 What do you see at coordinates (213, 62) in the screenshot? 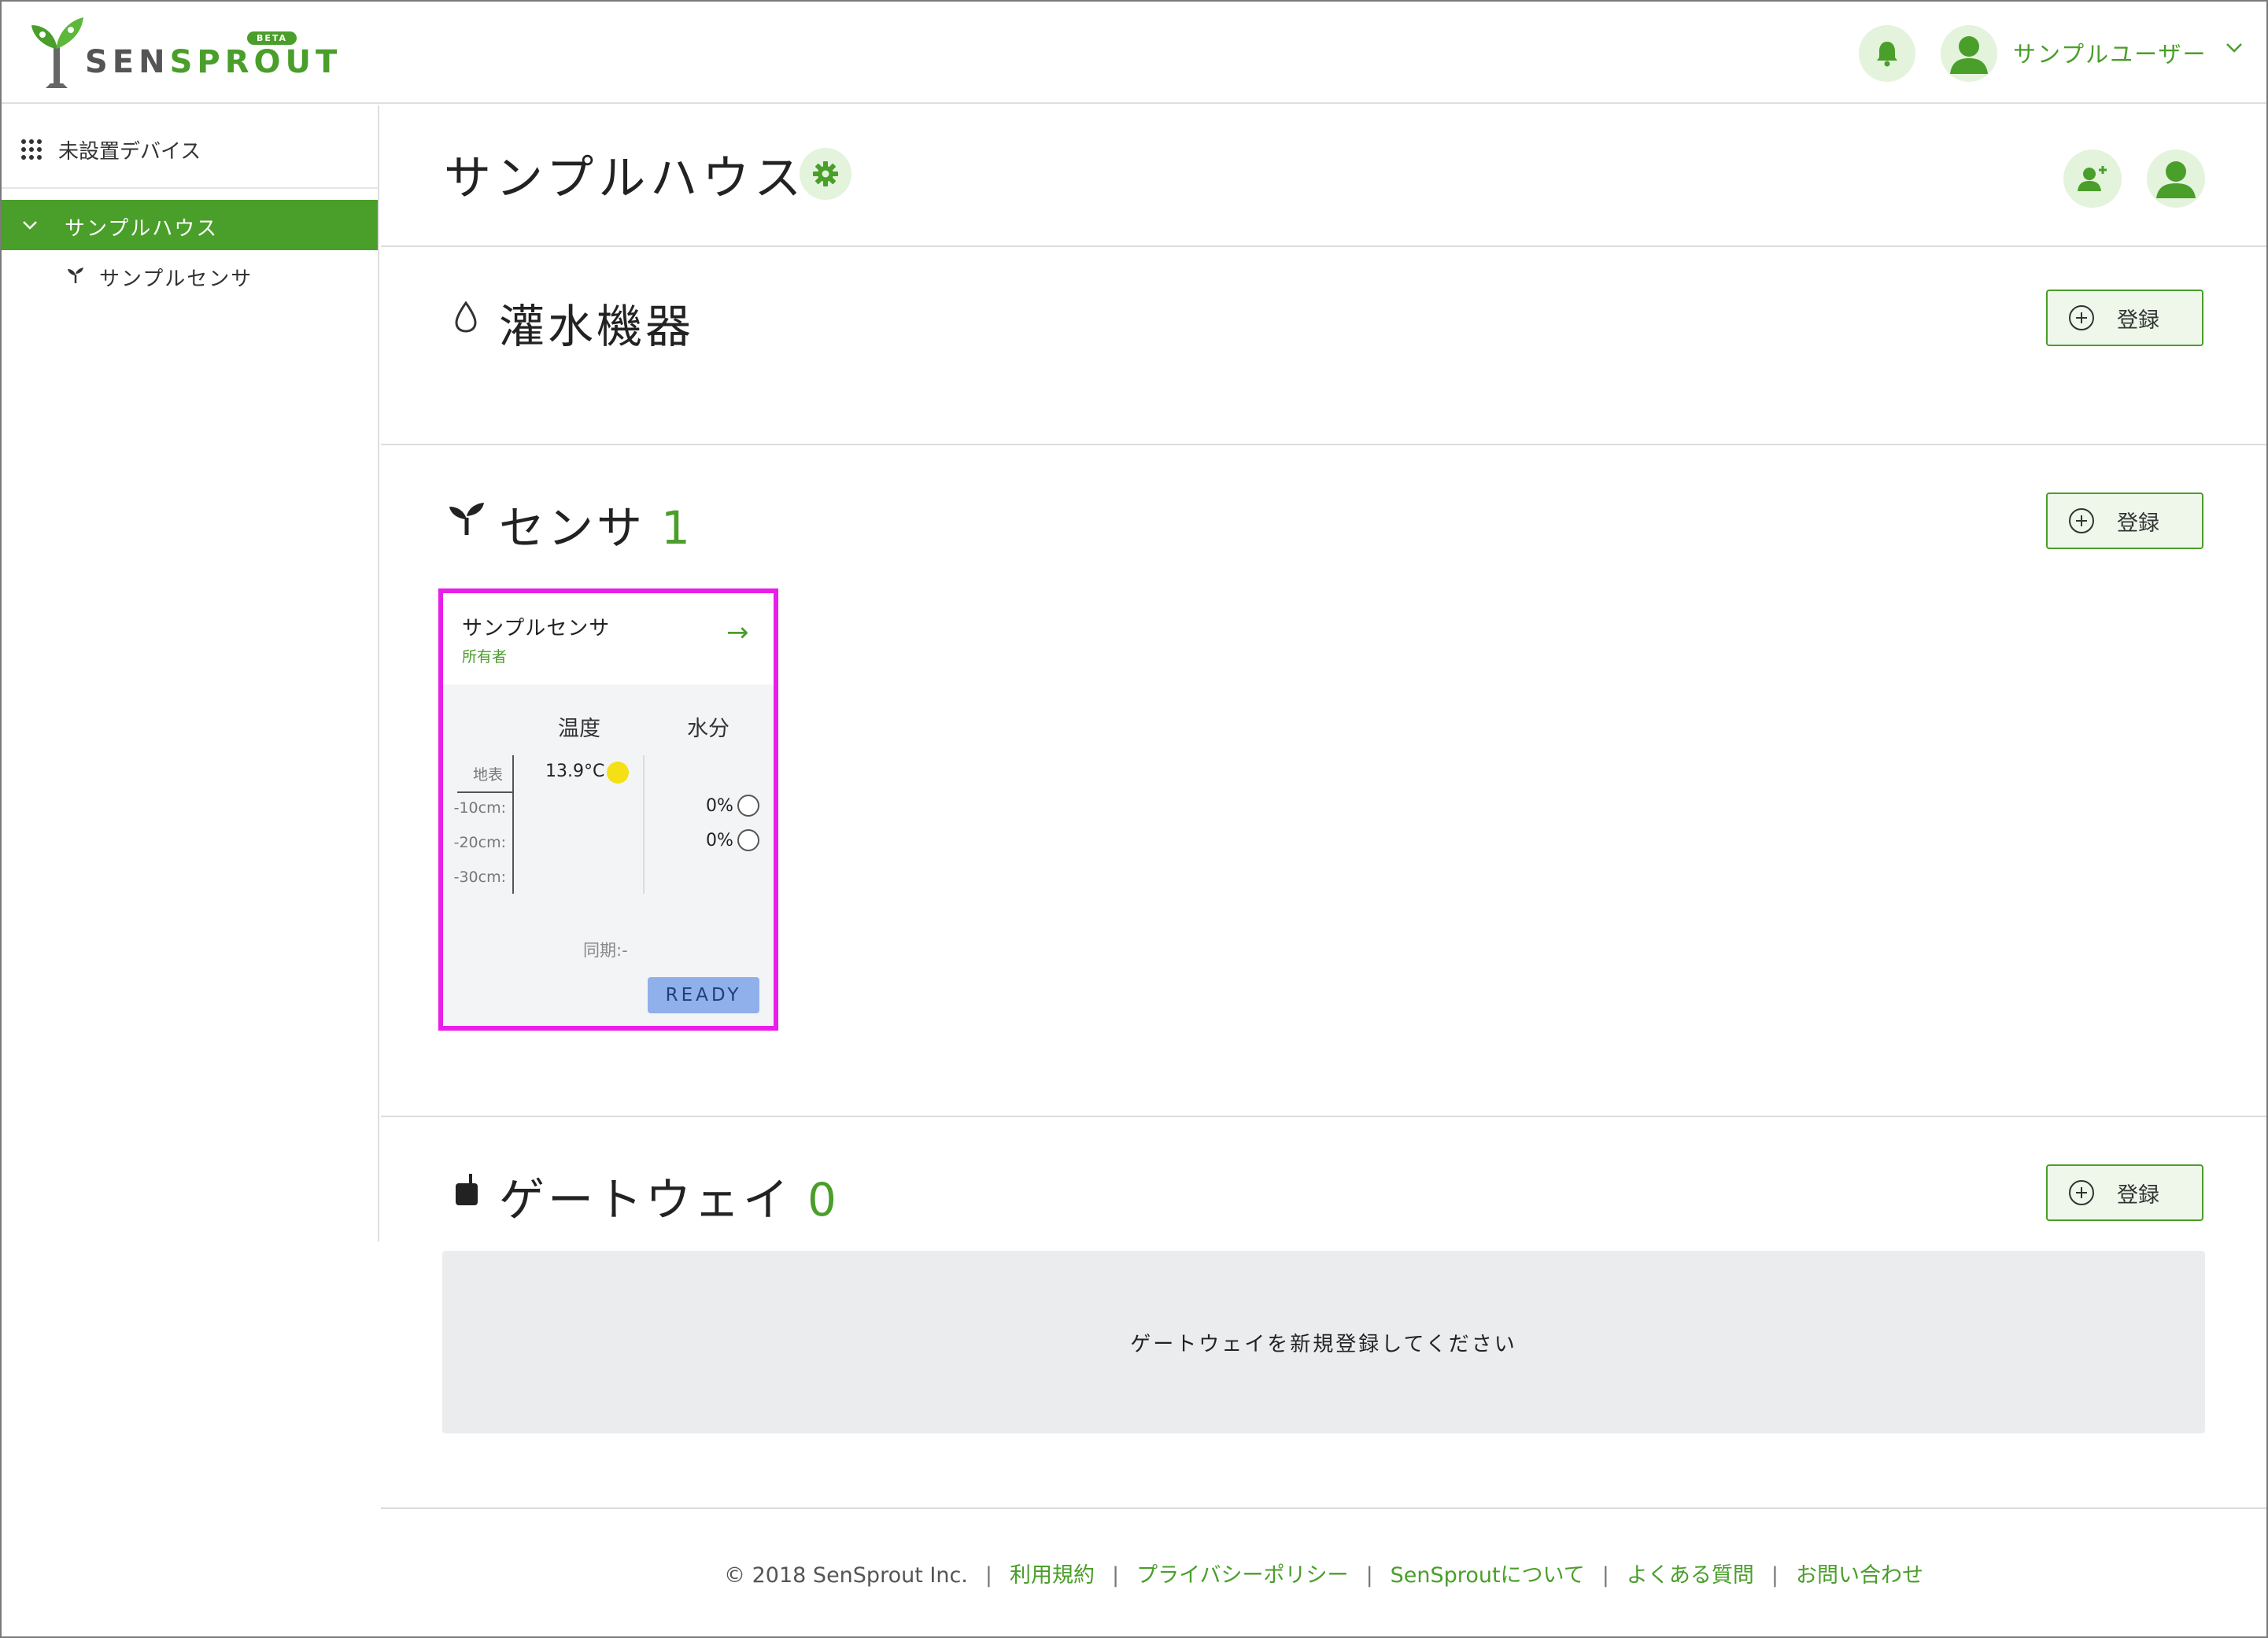
I see `logo-wordmark: SENSPROUT` at bounding box center [213, 62].